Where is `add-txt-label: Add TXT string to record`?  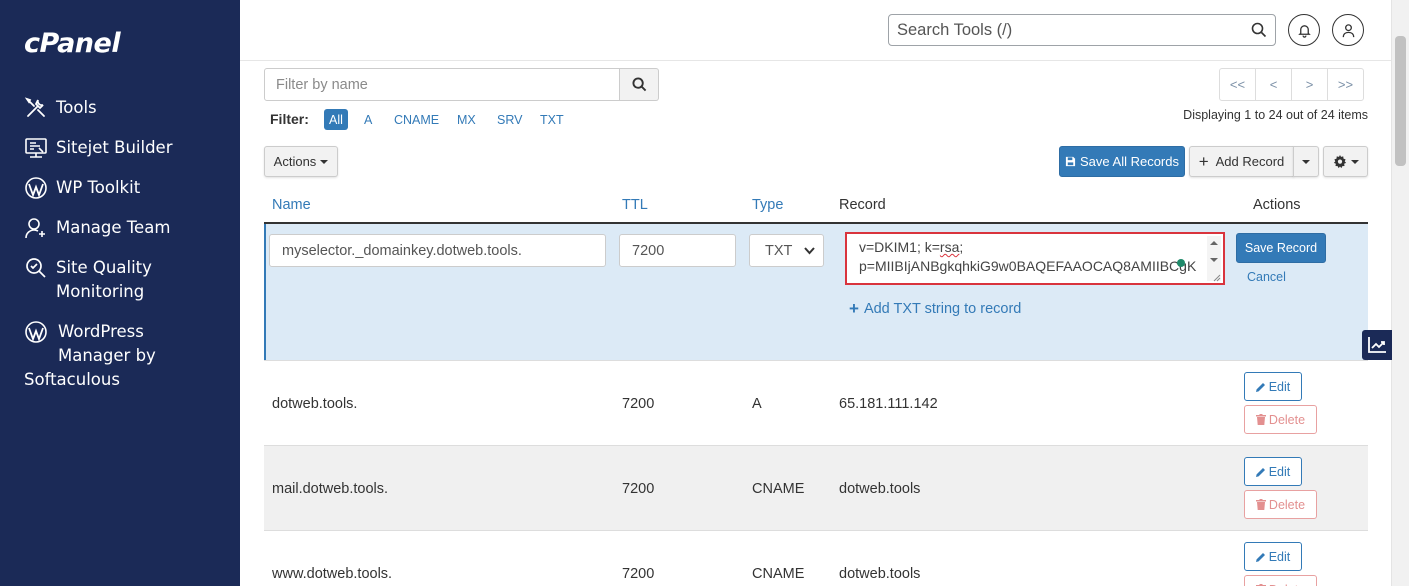 add-txt-label: Add TXT string to record is located at coordinates (942, 309).